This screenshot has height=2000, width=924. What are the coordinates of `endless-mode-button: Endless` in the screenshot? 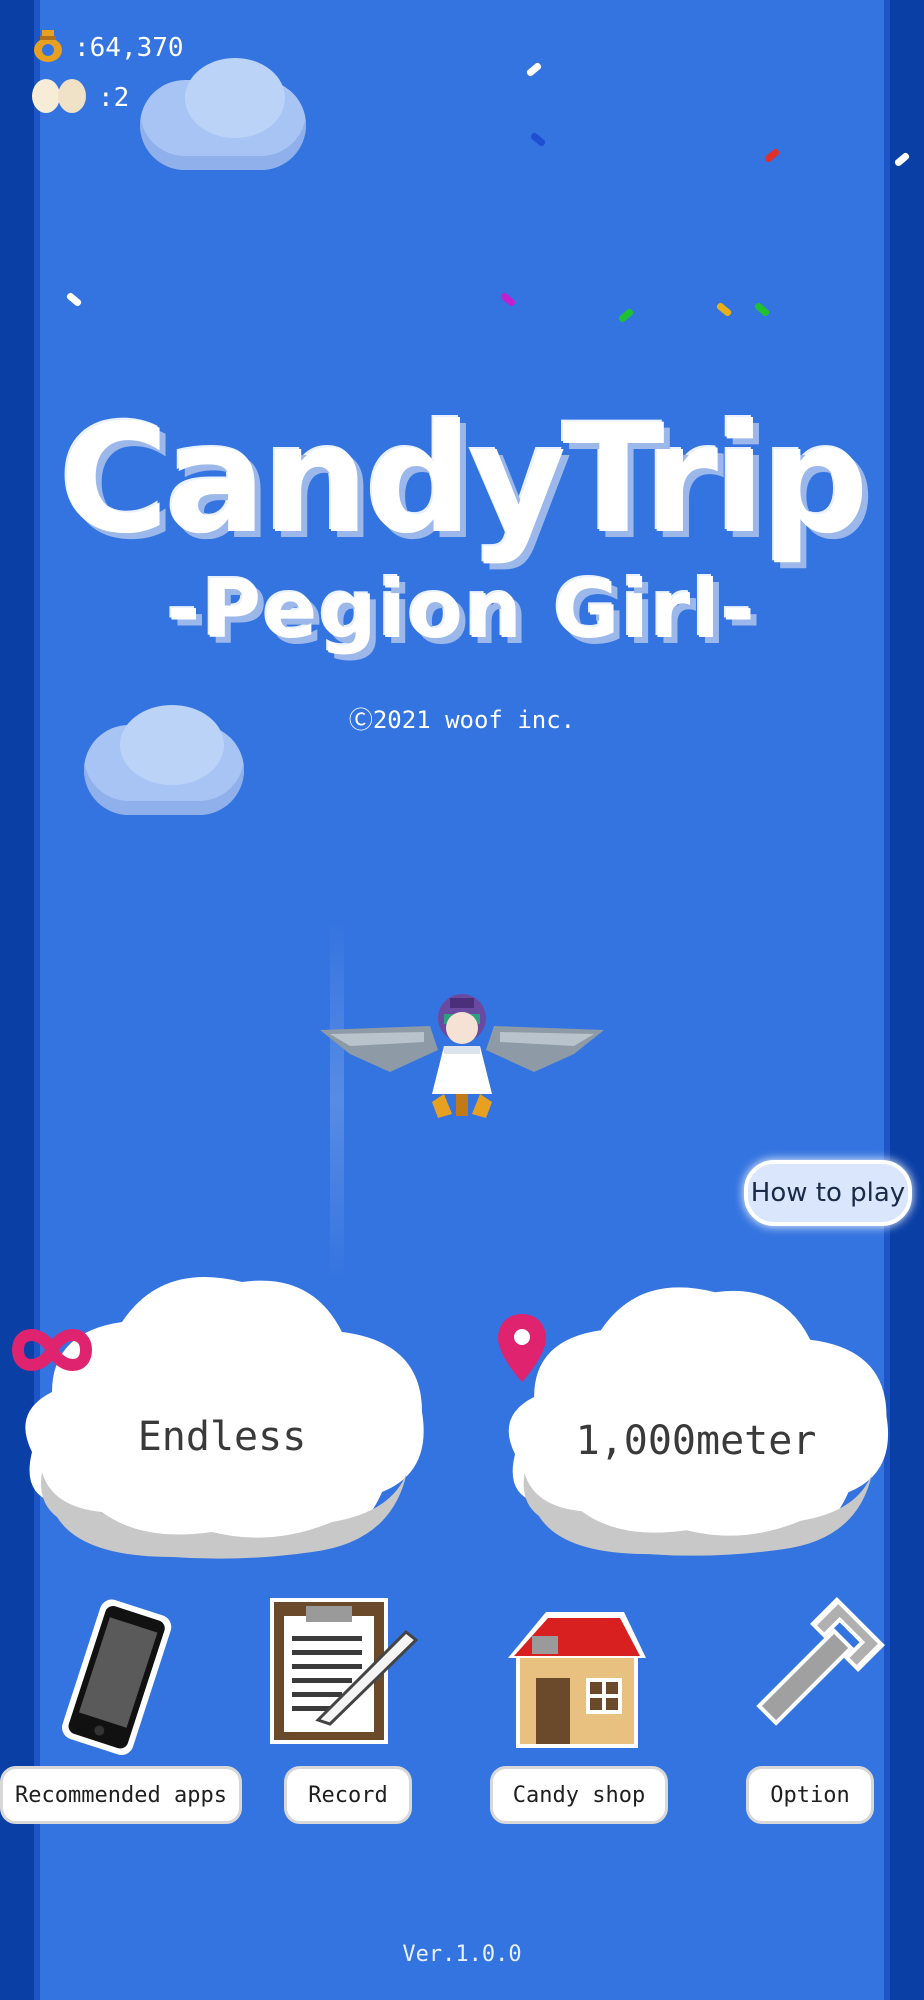 It's located at (222, 1412).